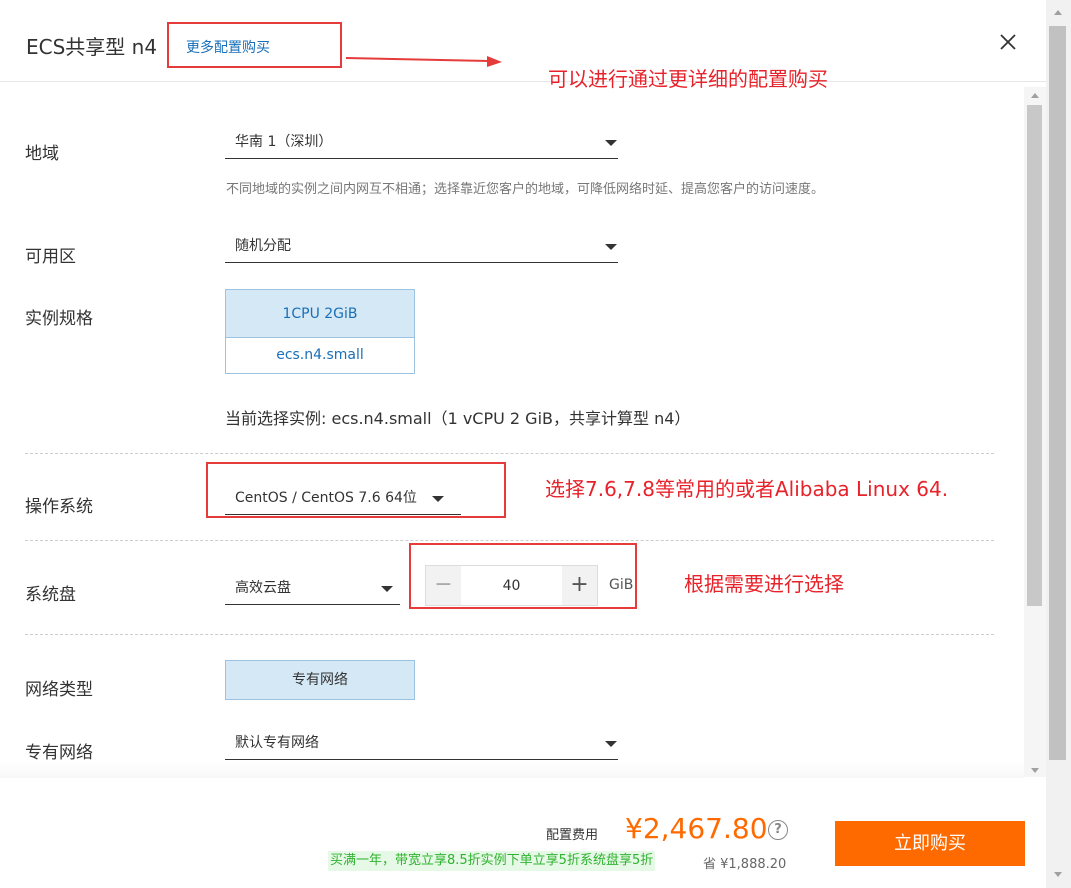 This screenshot has height=888, width=1071. Describe the element at coordinates (1057, 393) in the screenshot. I see `page-scroll-thumb` at that location.